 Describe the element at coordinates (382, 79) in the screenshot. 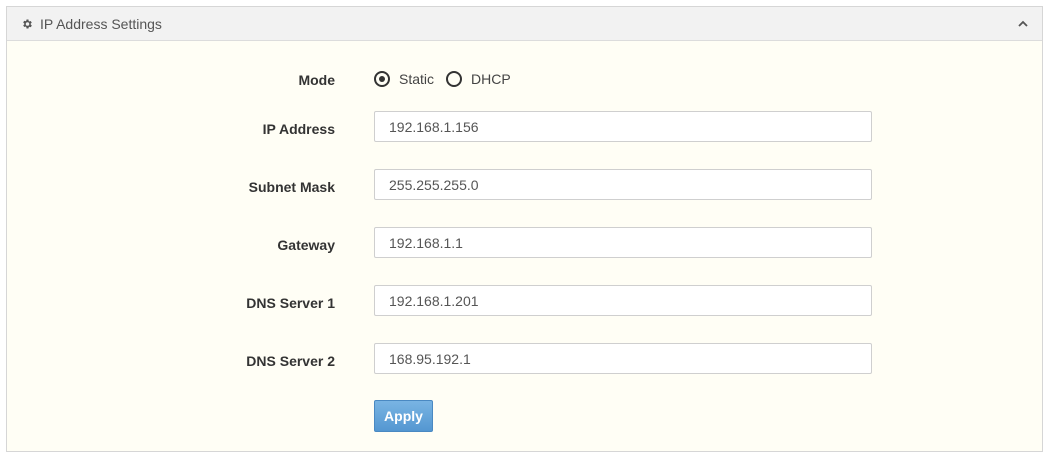

I see `static-radio` at that location.